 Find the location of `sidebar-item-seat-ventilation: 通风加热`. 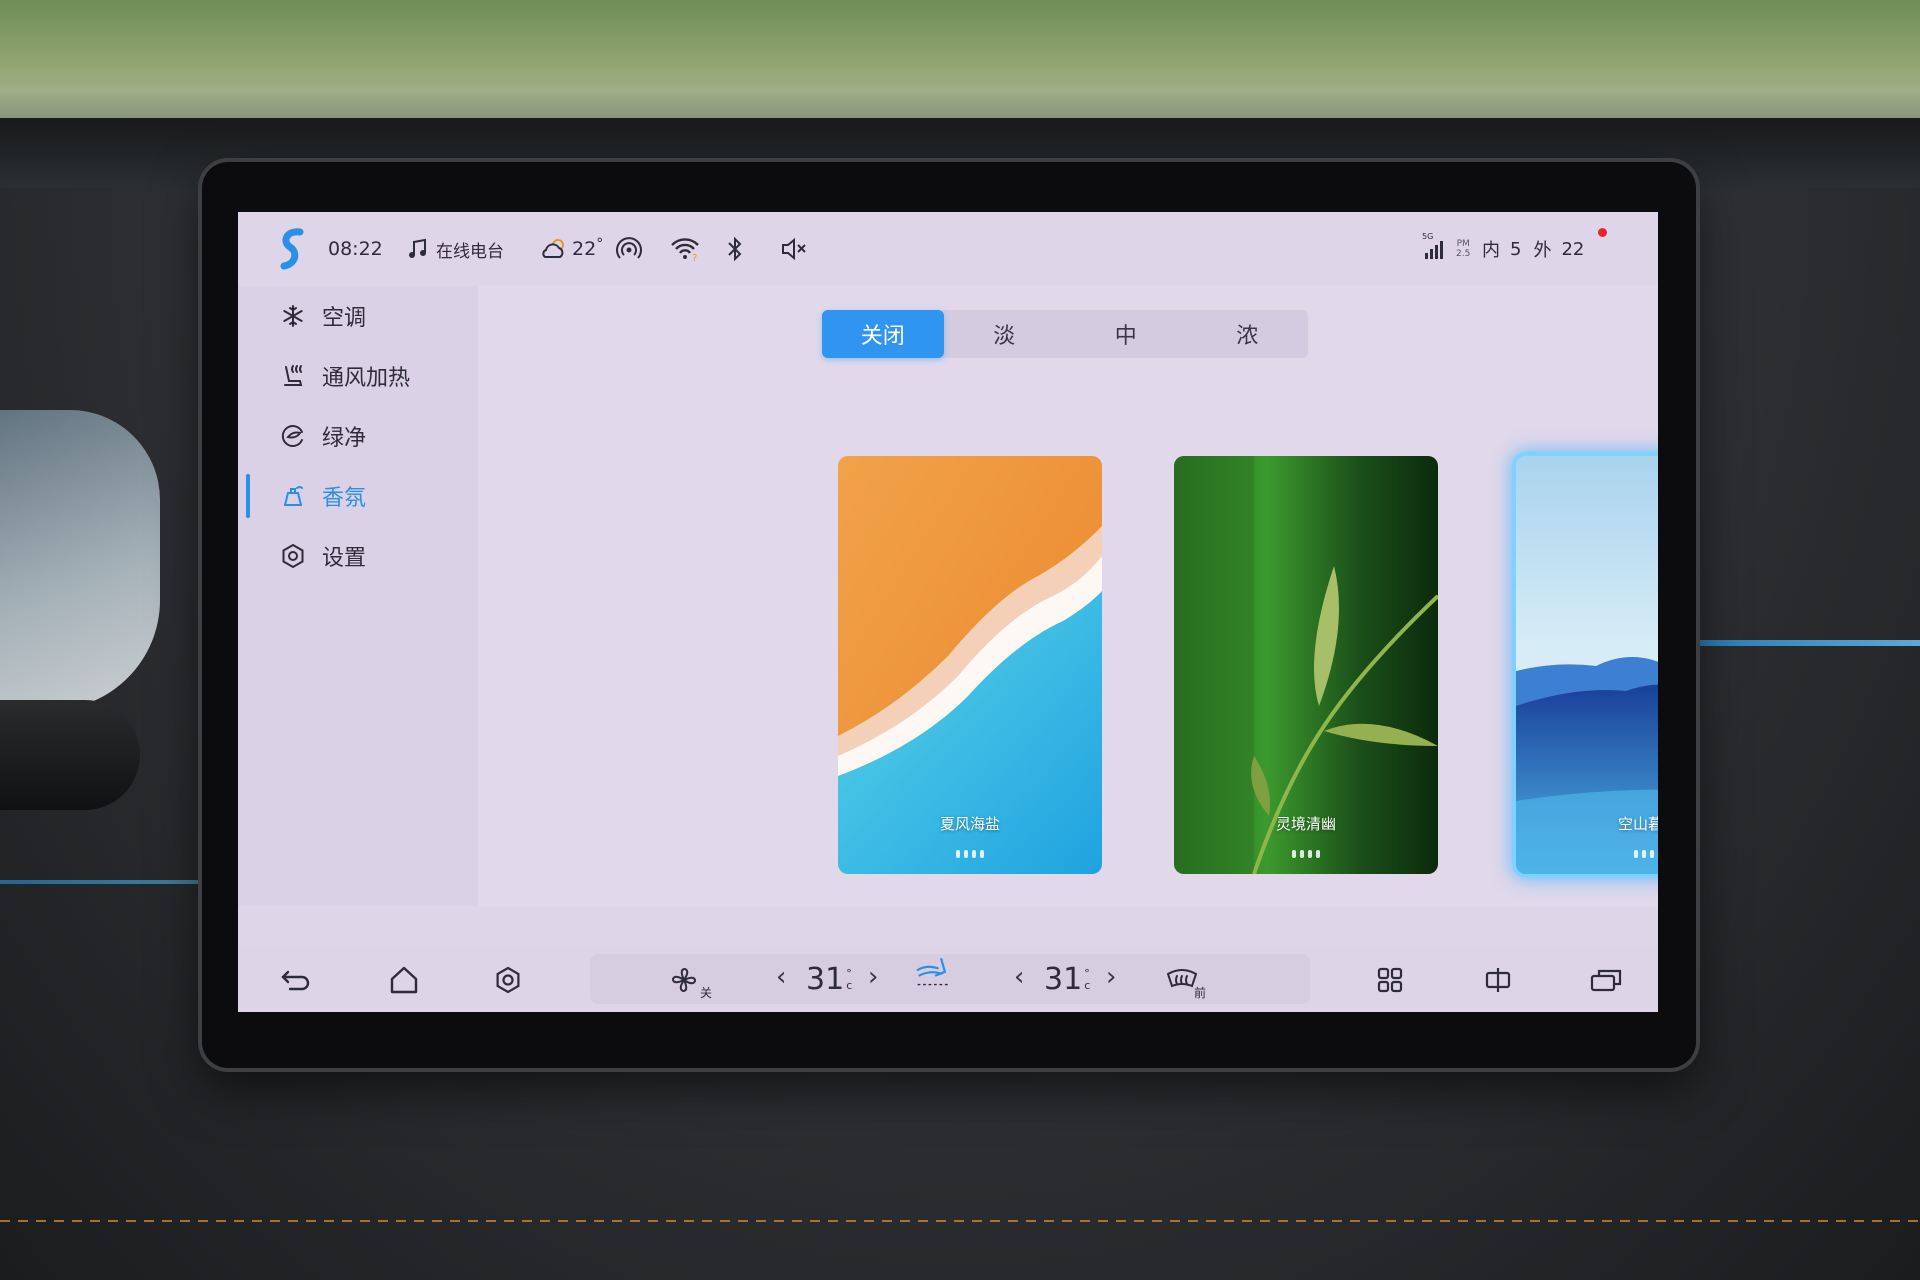

sidebar-item-seat-ventilation: 通风加热 is located at coordinates (358, 376).